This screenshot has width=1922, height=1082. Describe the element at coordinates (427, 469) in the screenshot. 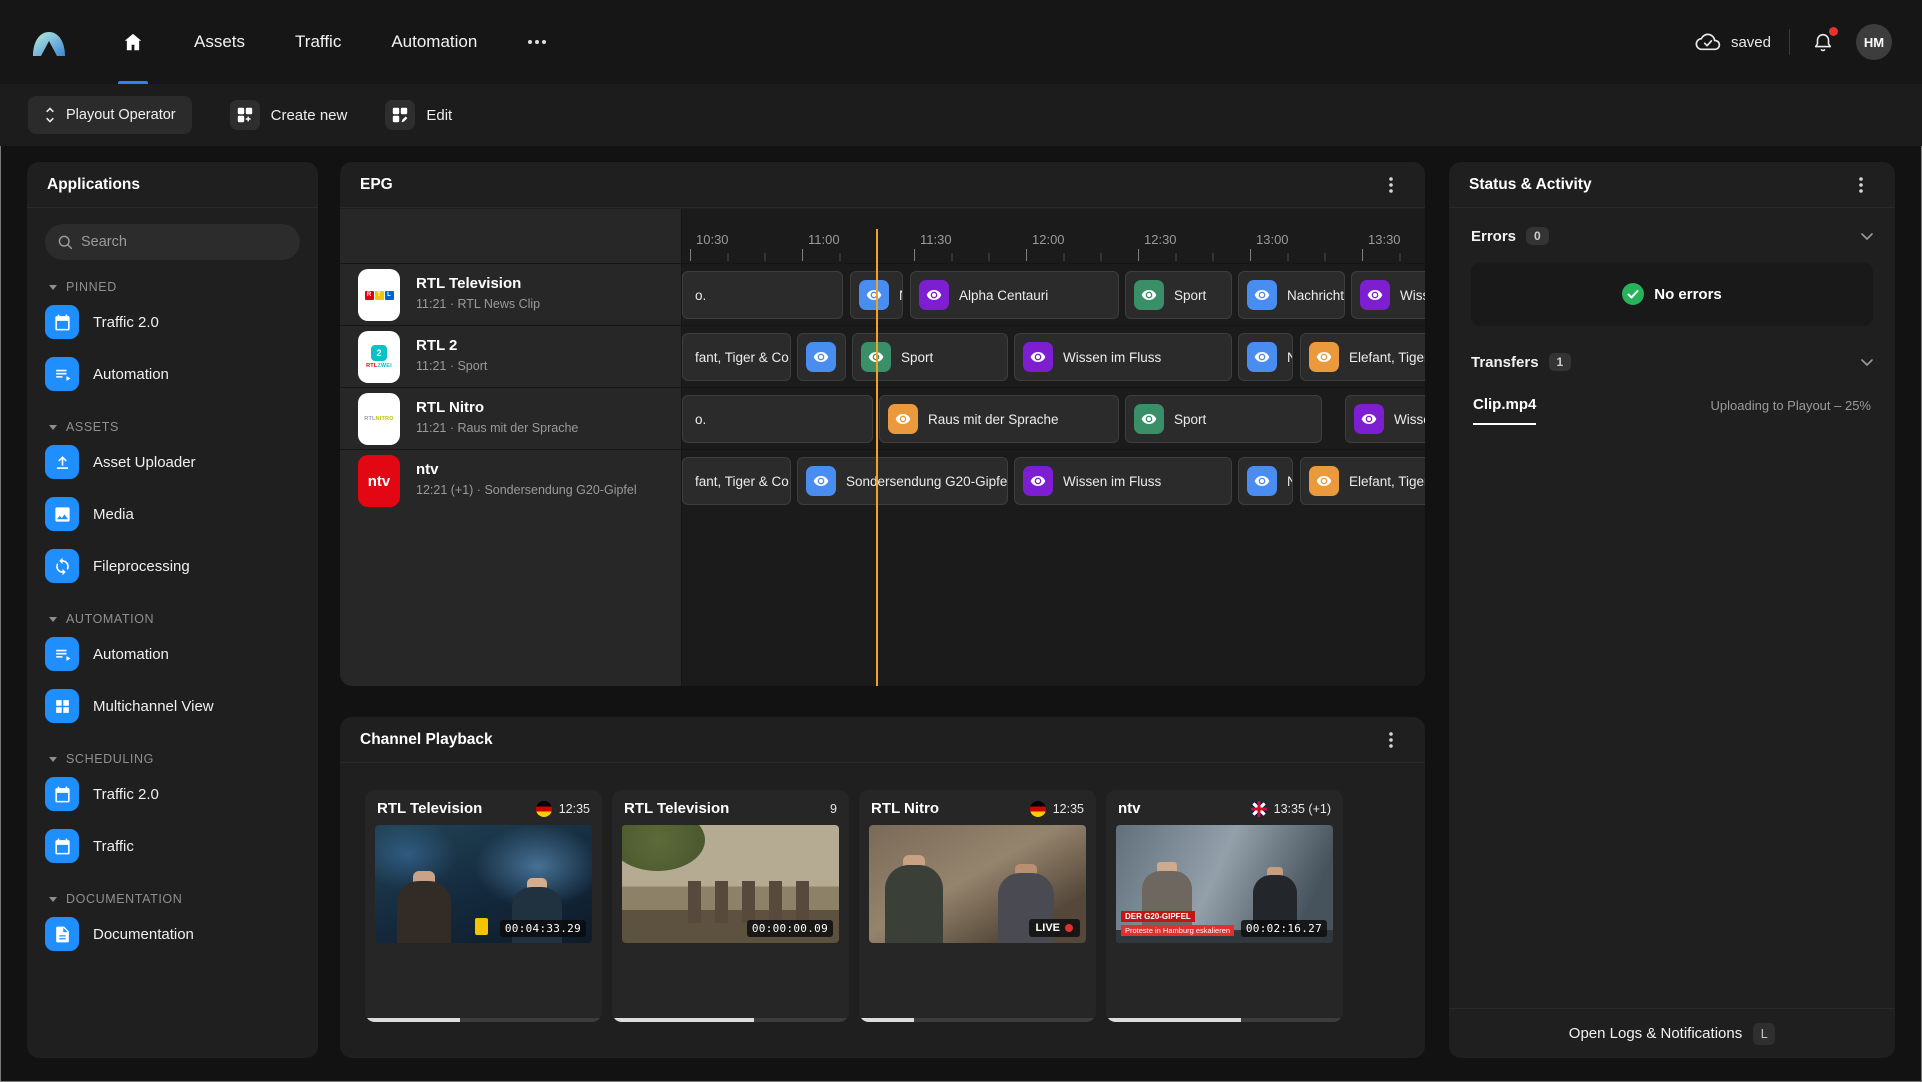

I see `channel-name: ntv` at that location.